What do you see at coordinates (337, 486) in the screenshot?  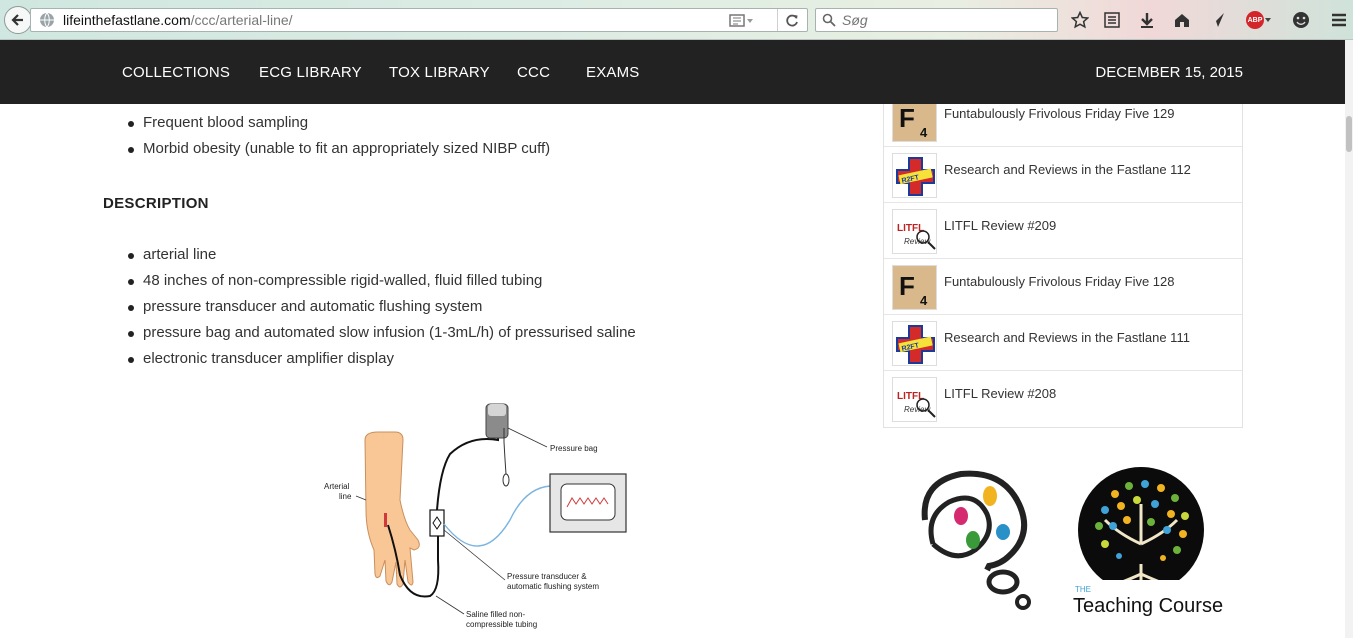 I see `label-arterial: Arterial` at bounding box center [337, 486].